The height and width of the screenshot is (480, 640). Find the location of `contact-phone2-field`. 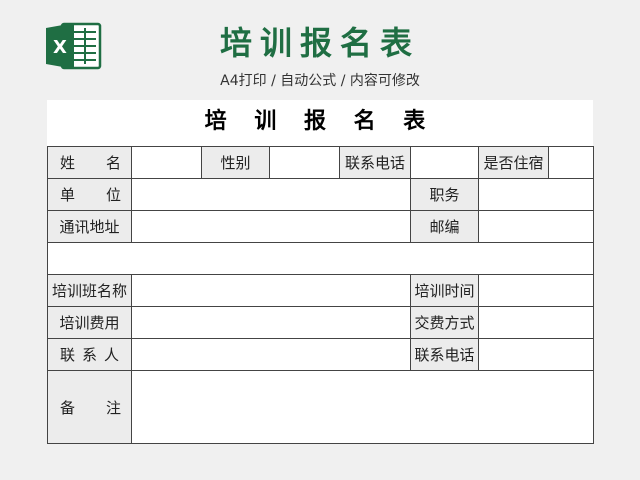

contact-phone2-field is located at coordinates (536, 354).